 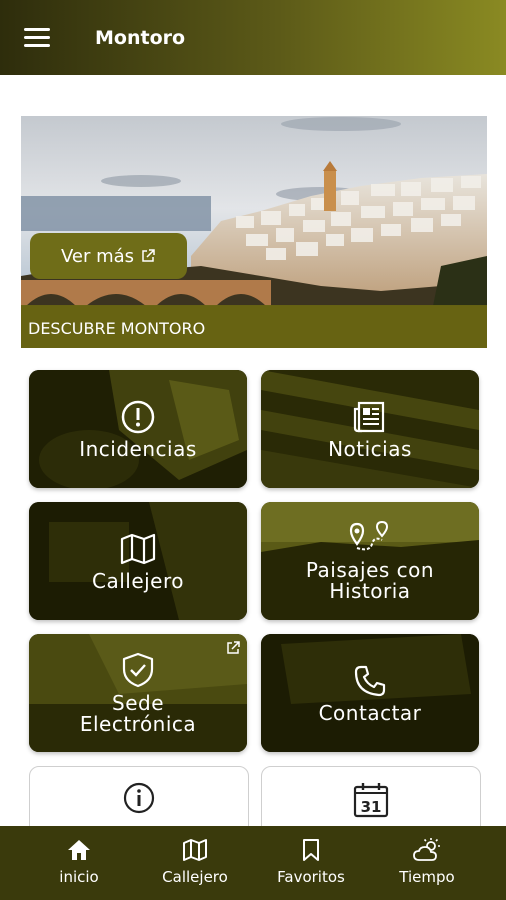 What do you see at coordinates (195, 877) in the screenshot?
I see `nav-label: Callejero` at bounding box center [195, 877].